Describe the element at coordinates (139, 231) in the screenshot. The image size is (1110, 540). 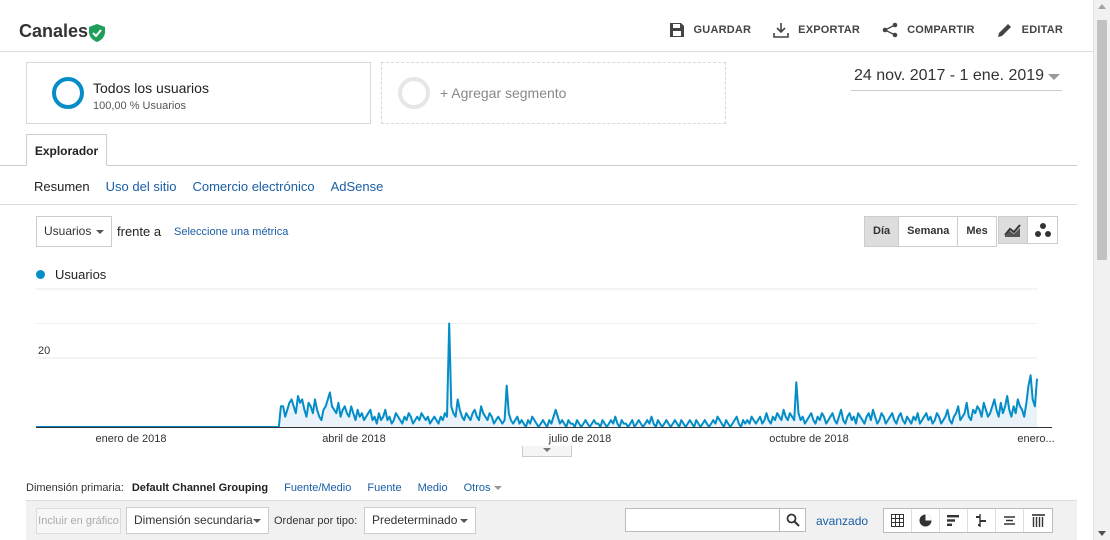
I see `versus-label: frente a` at that location.